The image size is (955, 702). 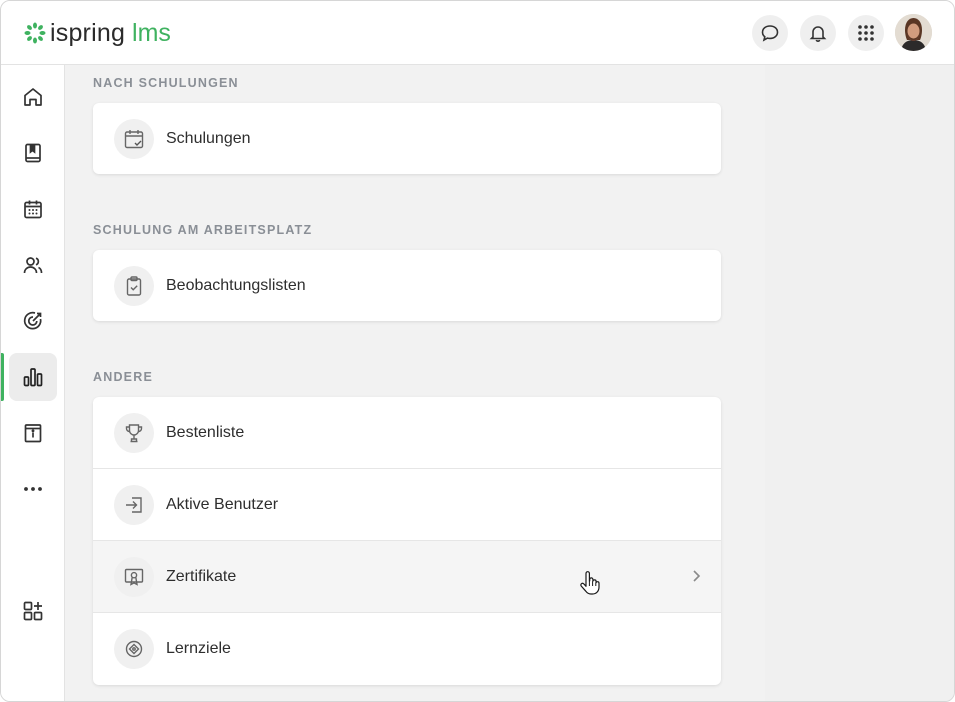 What do you see at coordinates (407, 505) in the screenshot?
I see `list-item-aktive-benutzer: Aktive Benutzer` at bounding box center [407, 505].